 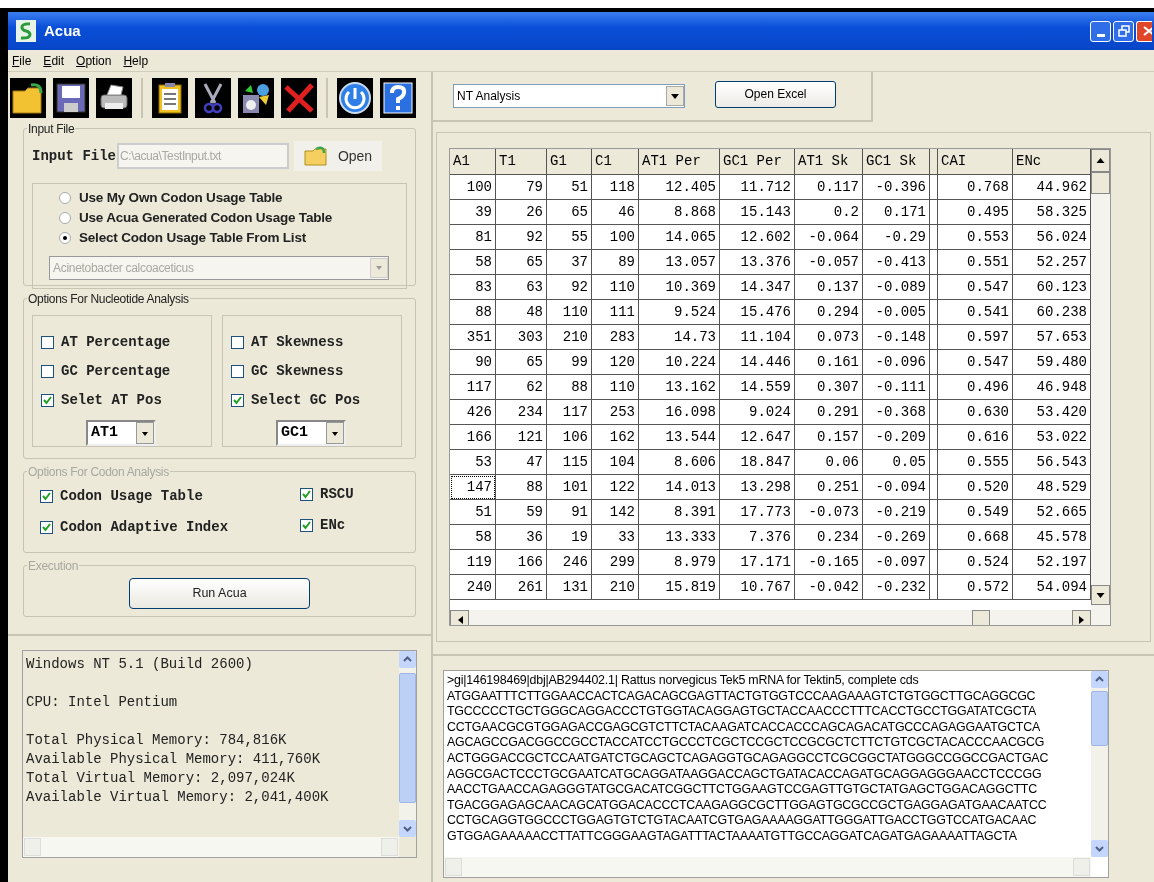 I want to click on printer-button, so click(x=114, y=97).